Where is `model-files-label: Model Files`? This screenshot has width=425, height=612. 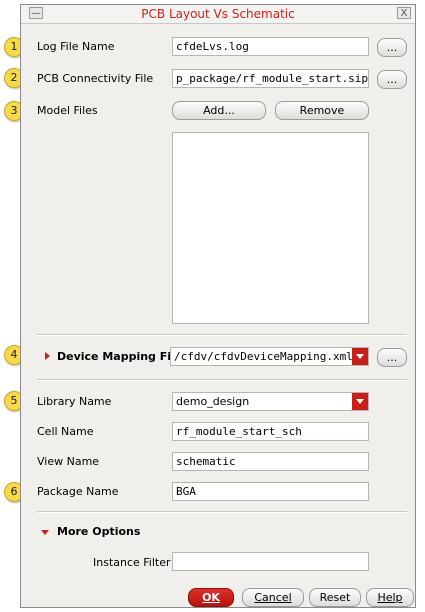 model-files-label: Model Files is located at coordinates (67, 110).